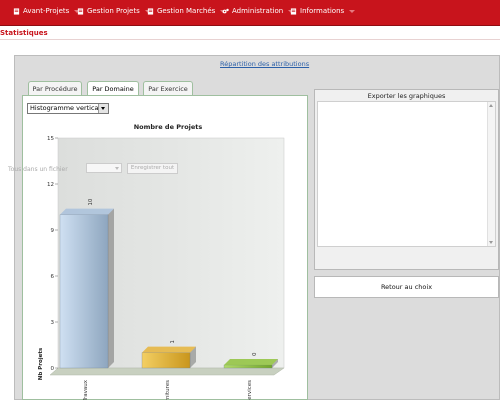  I want to click on nav-item-gestion-projets: Gestion Projets, so click(114, 11).